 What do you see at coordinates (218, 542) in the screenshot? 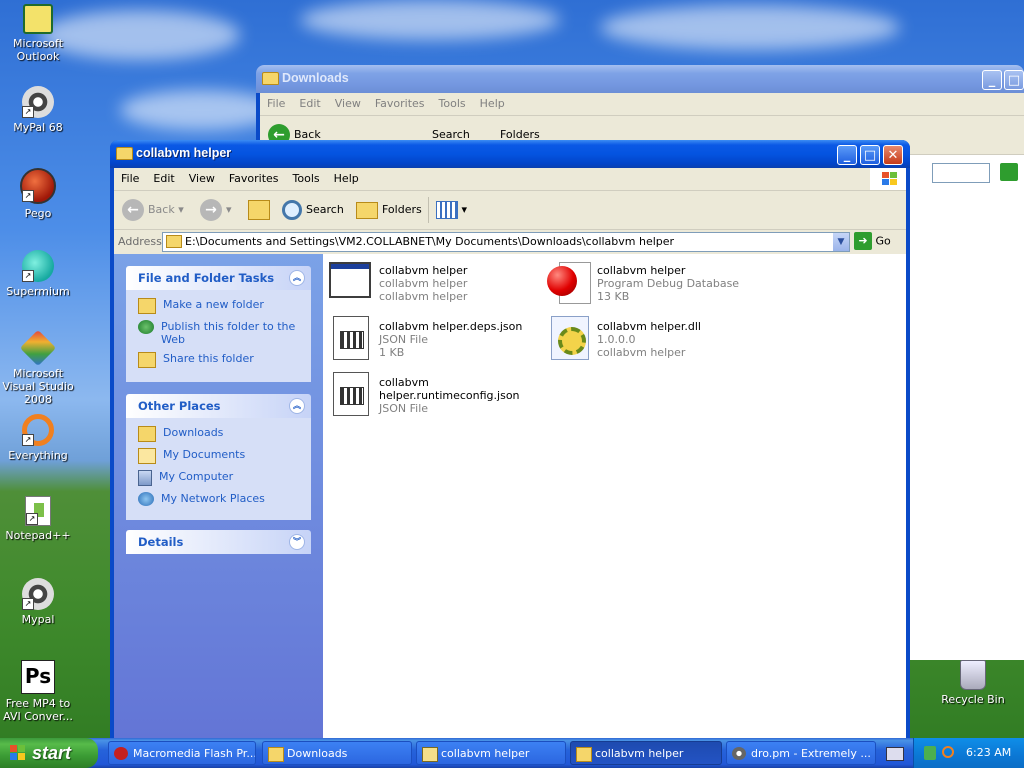
I see `panel-header: Details ︾` at bounding box center [218, 542].